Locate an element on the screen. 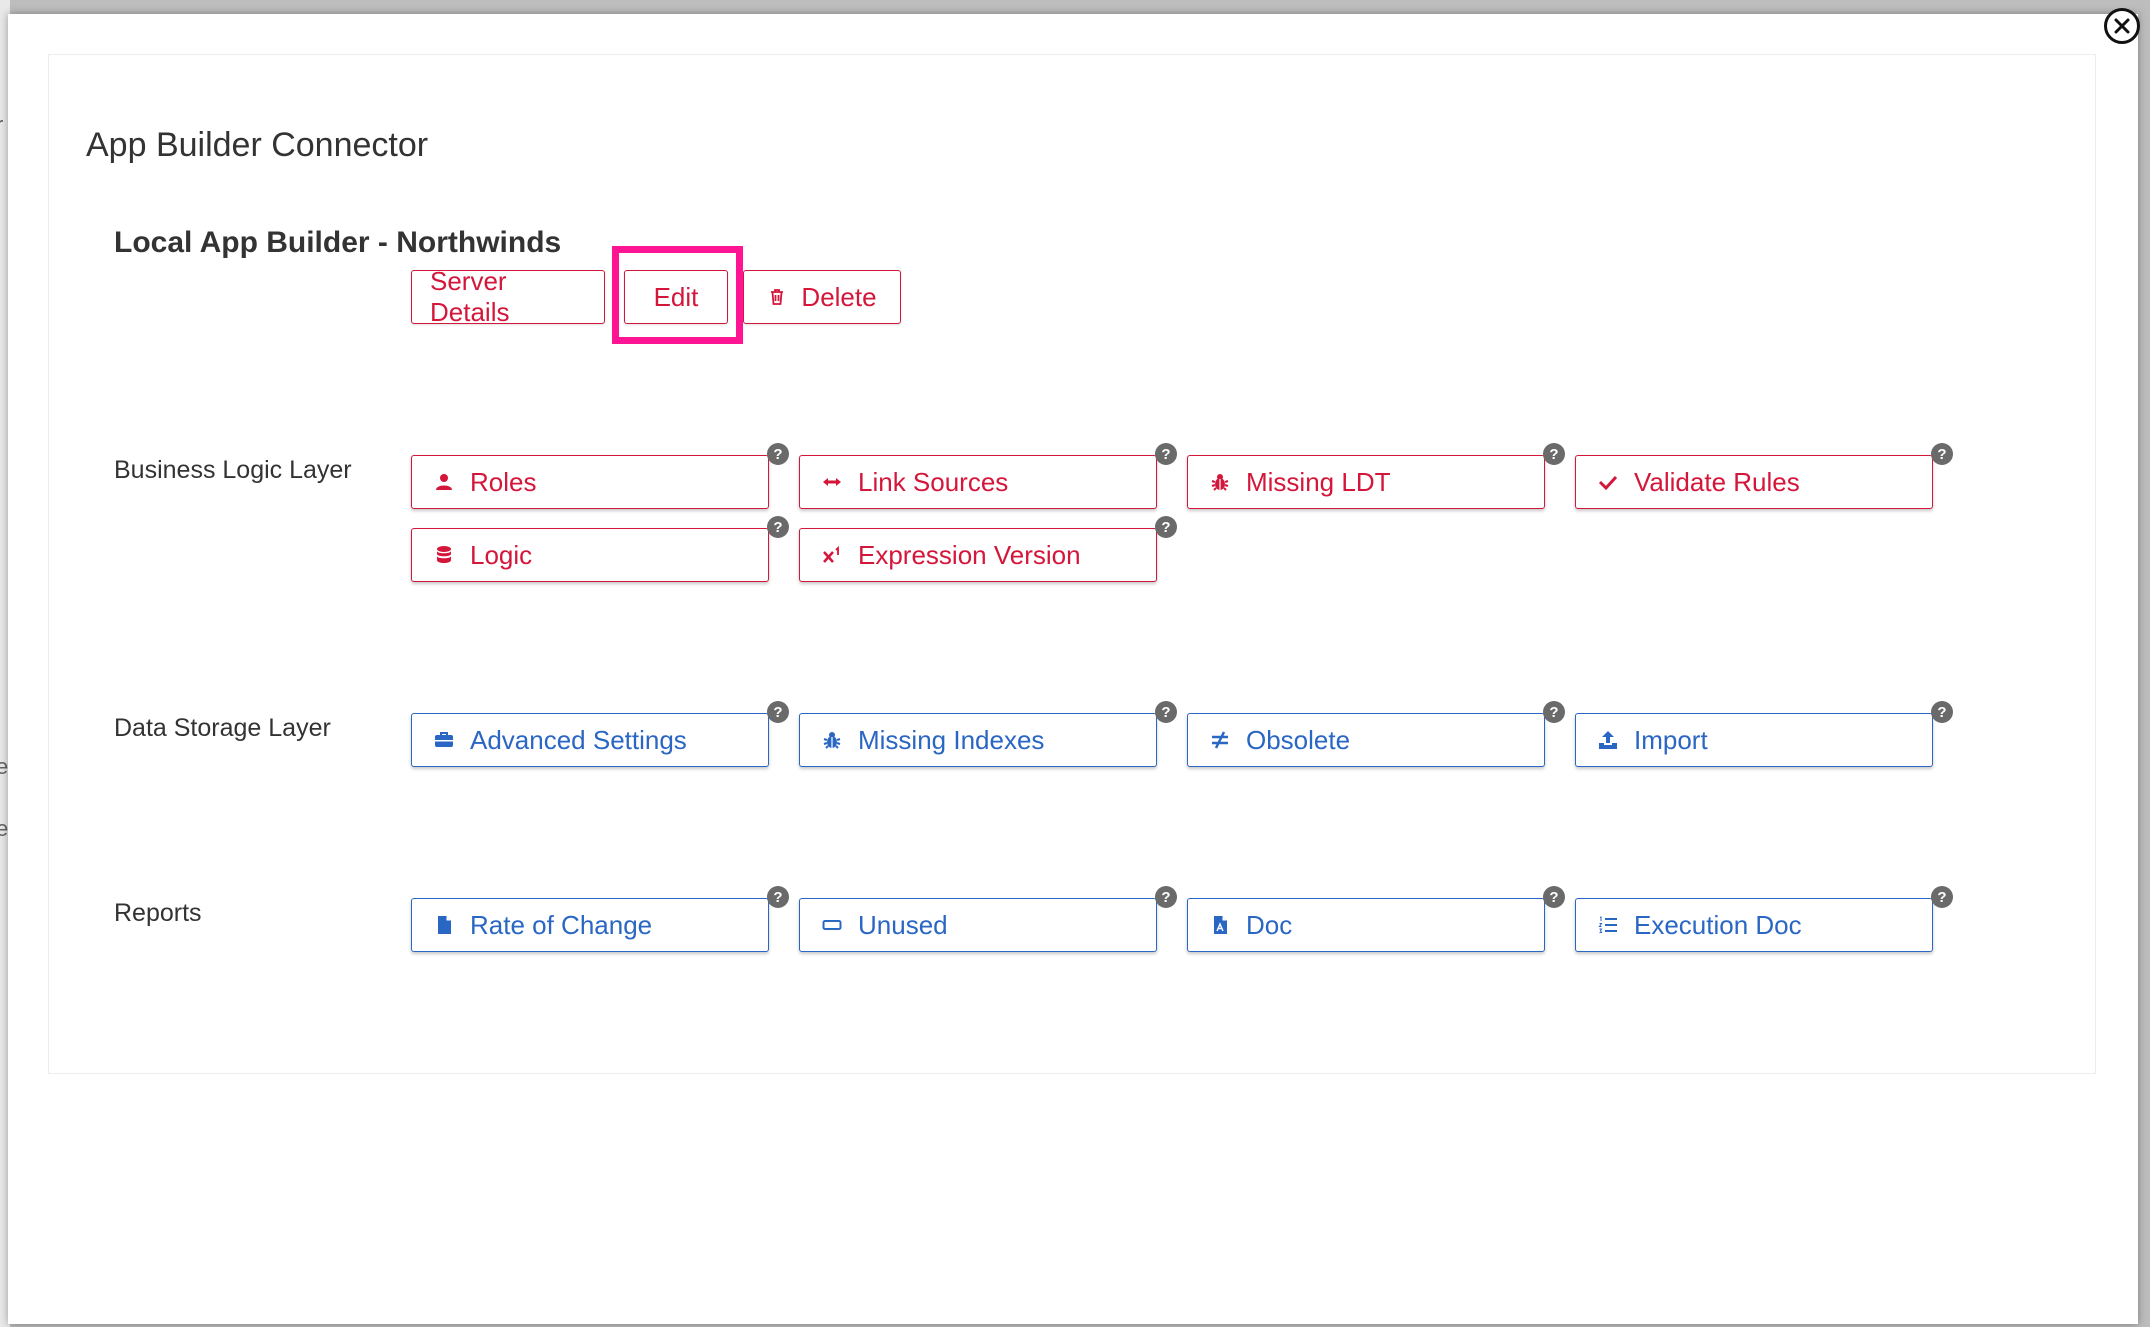  delete-button: Delete is located at coordinates (822, 297).